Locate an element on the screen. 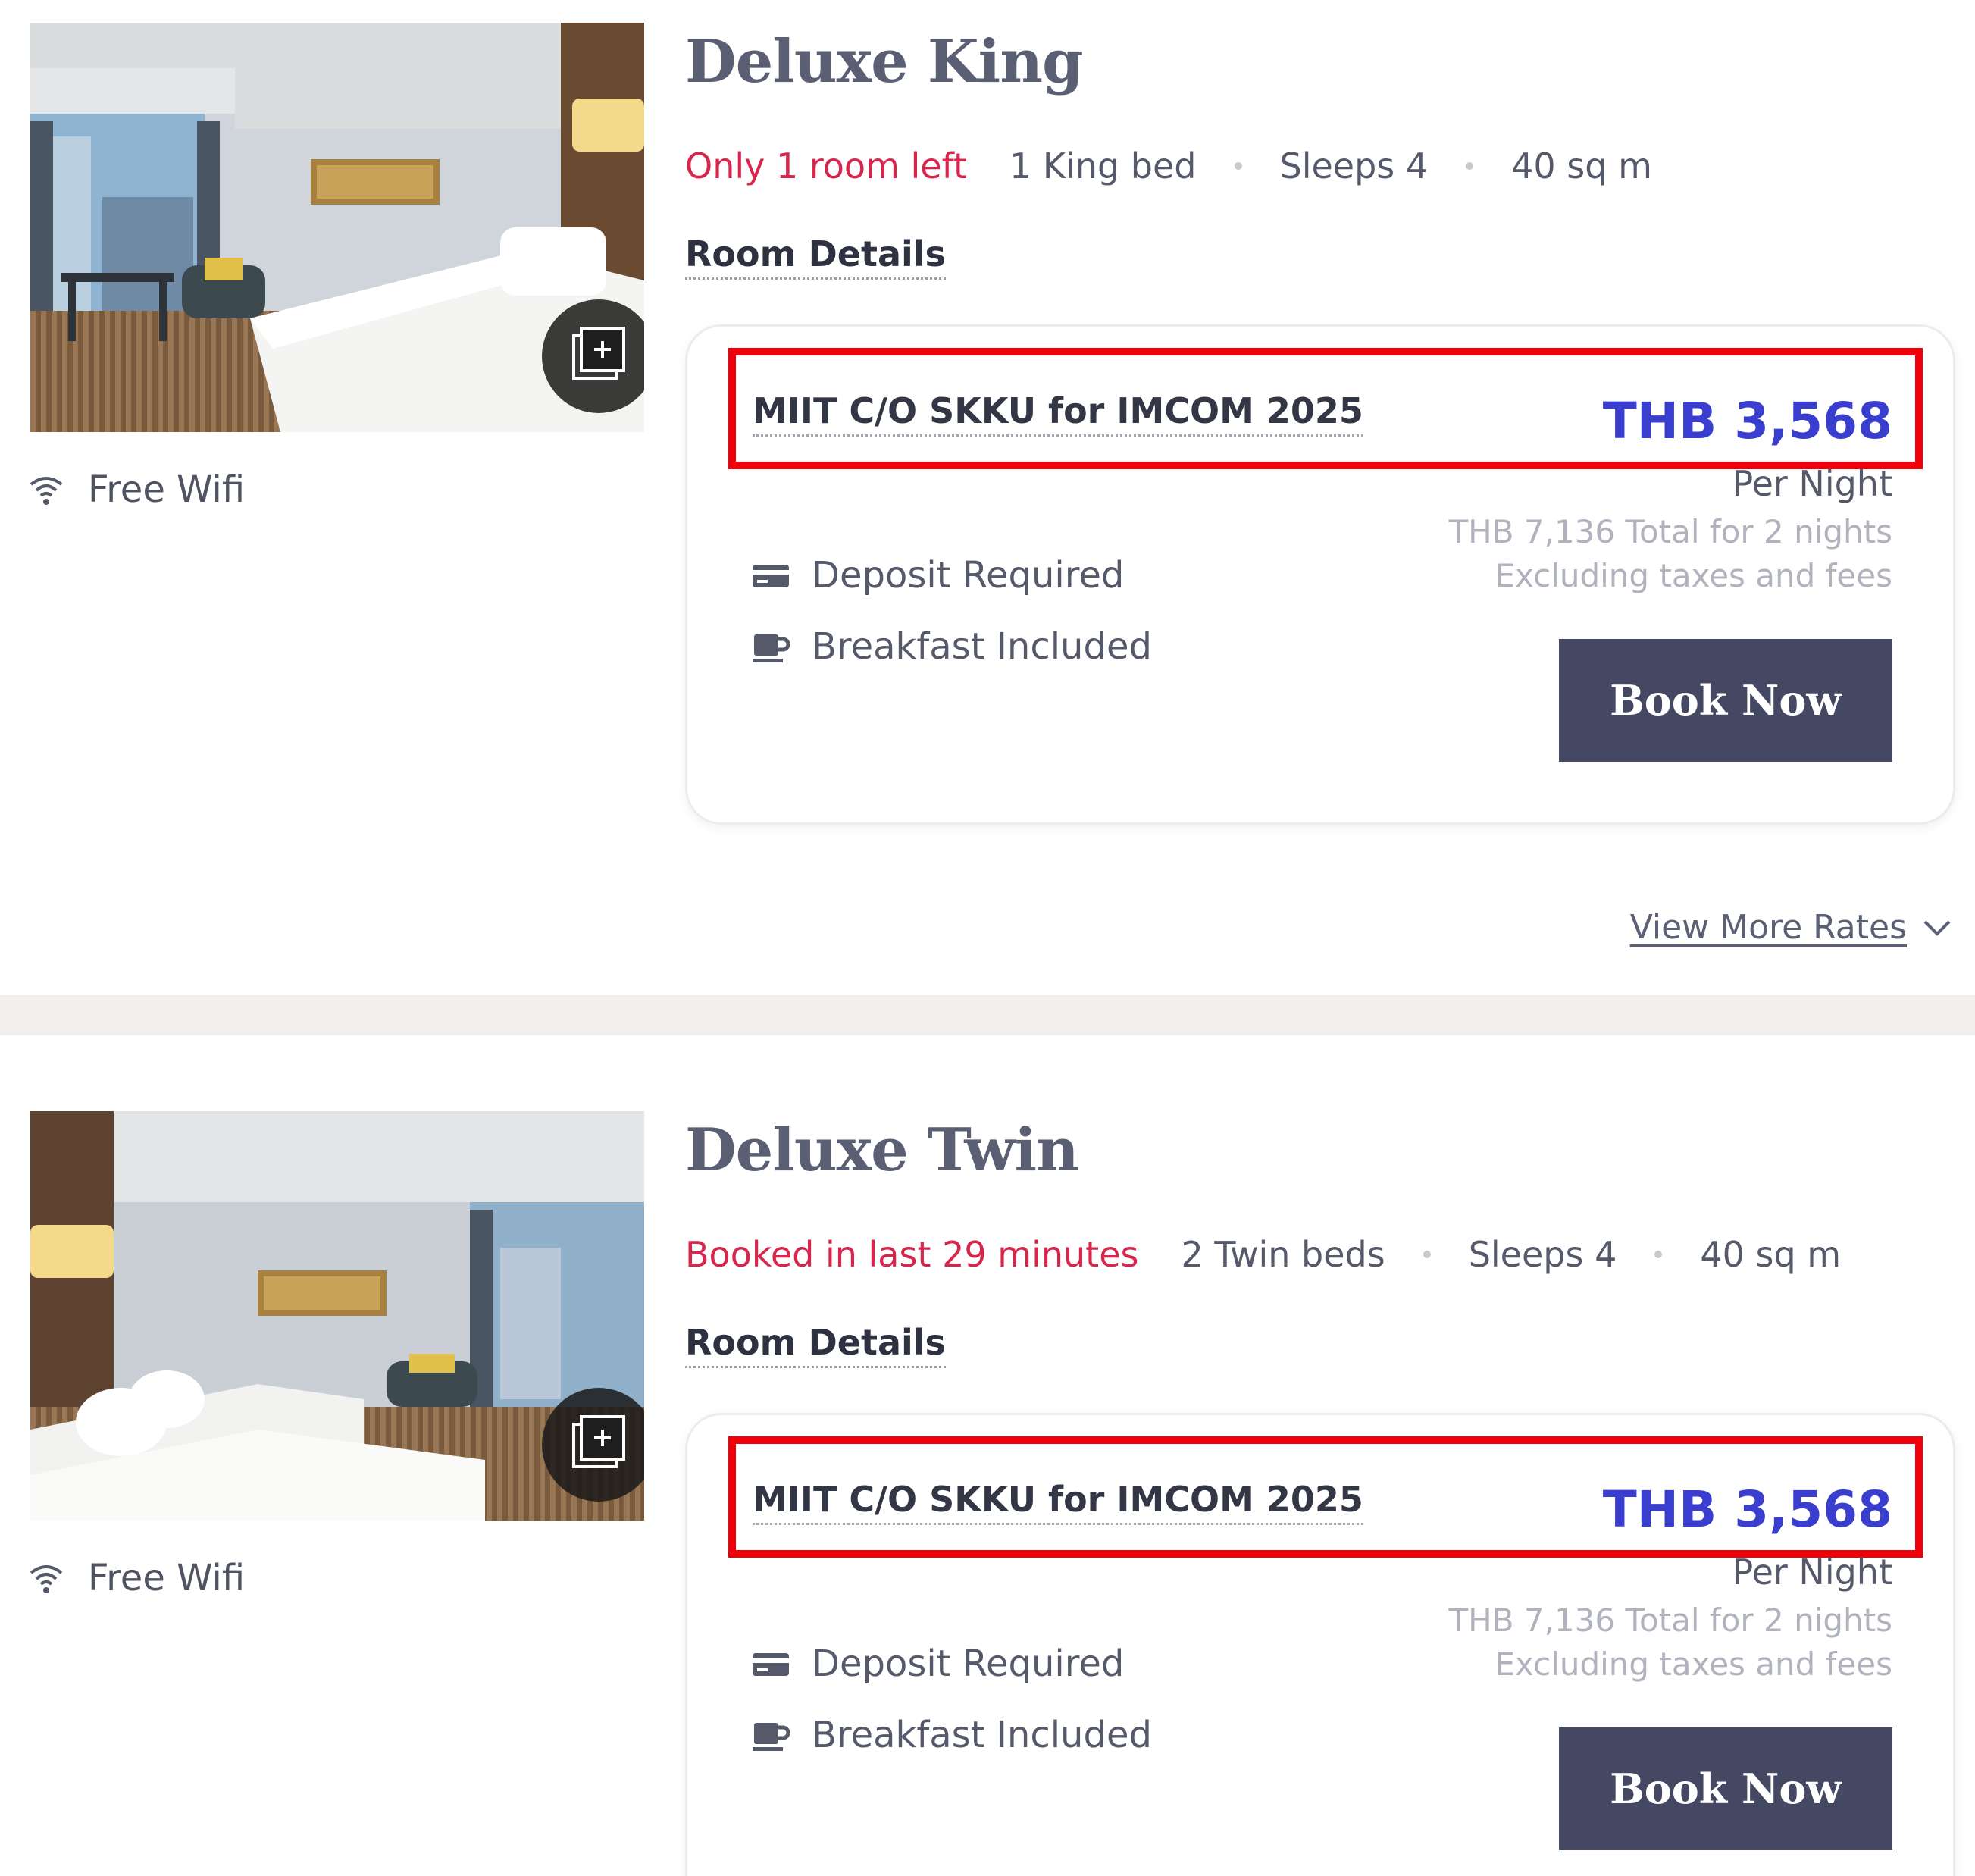 The image size is (1975, 1876). bed-info: 1 King bed is located at coordinates (1103, 166).